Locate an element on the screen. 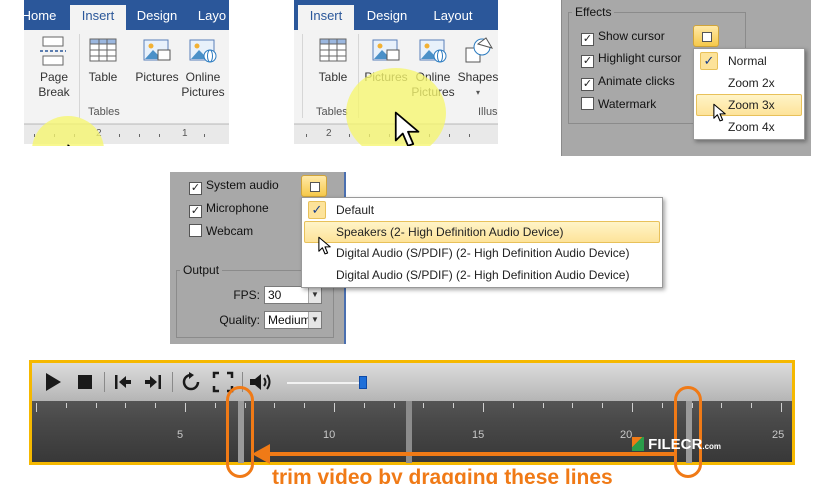 This screenshot has width=836, height=484. zoom-menu-item-3x: Zoom 3x is located at coordinates (749, 105).